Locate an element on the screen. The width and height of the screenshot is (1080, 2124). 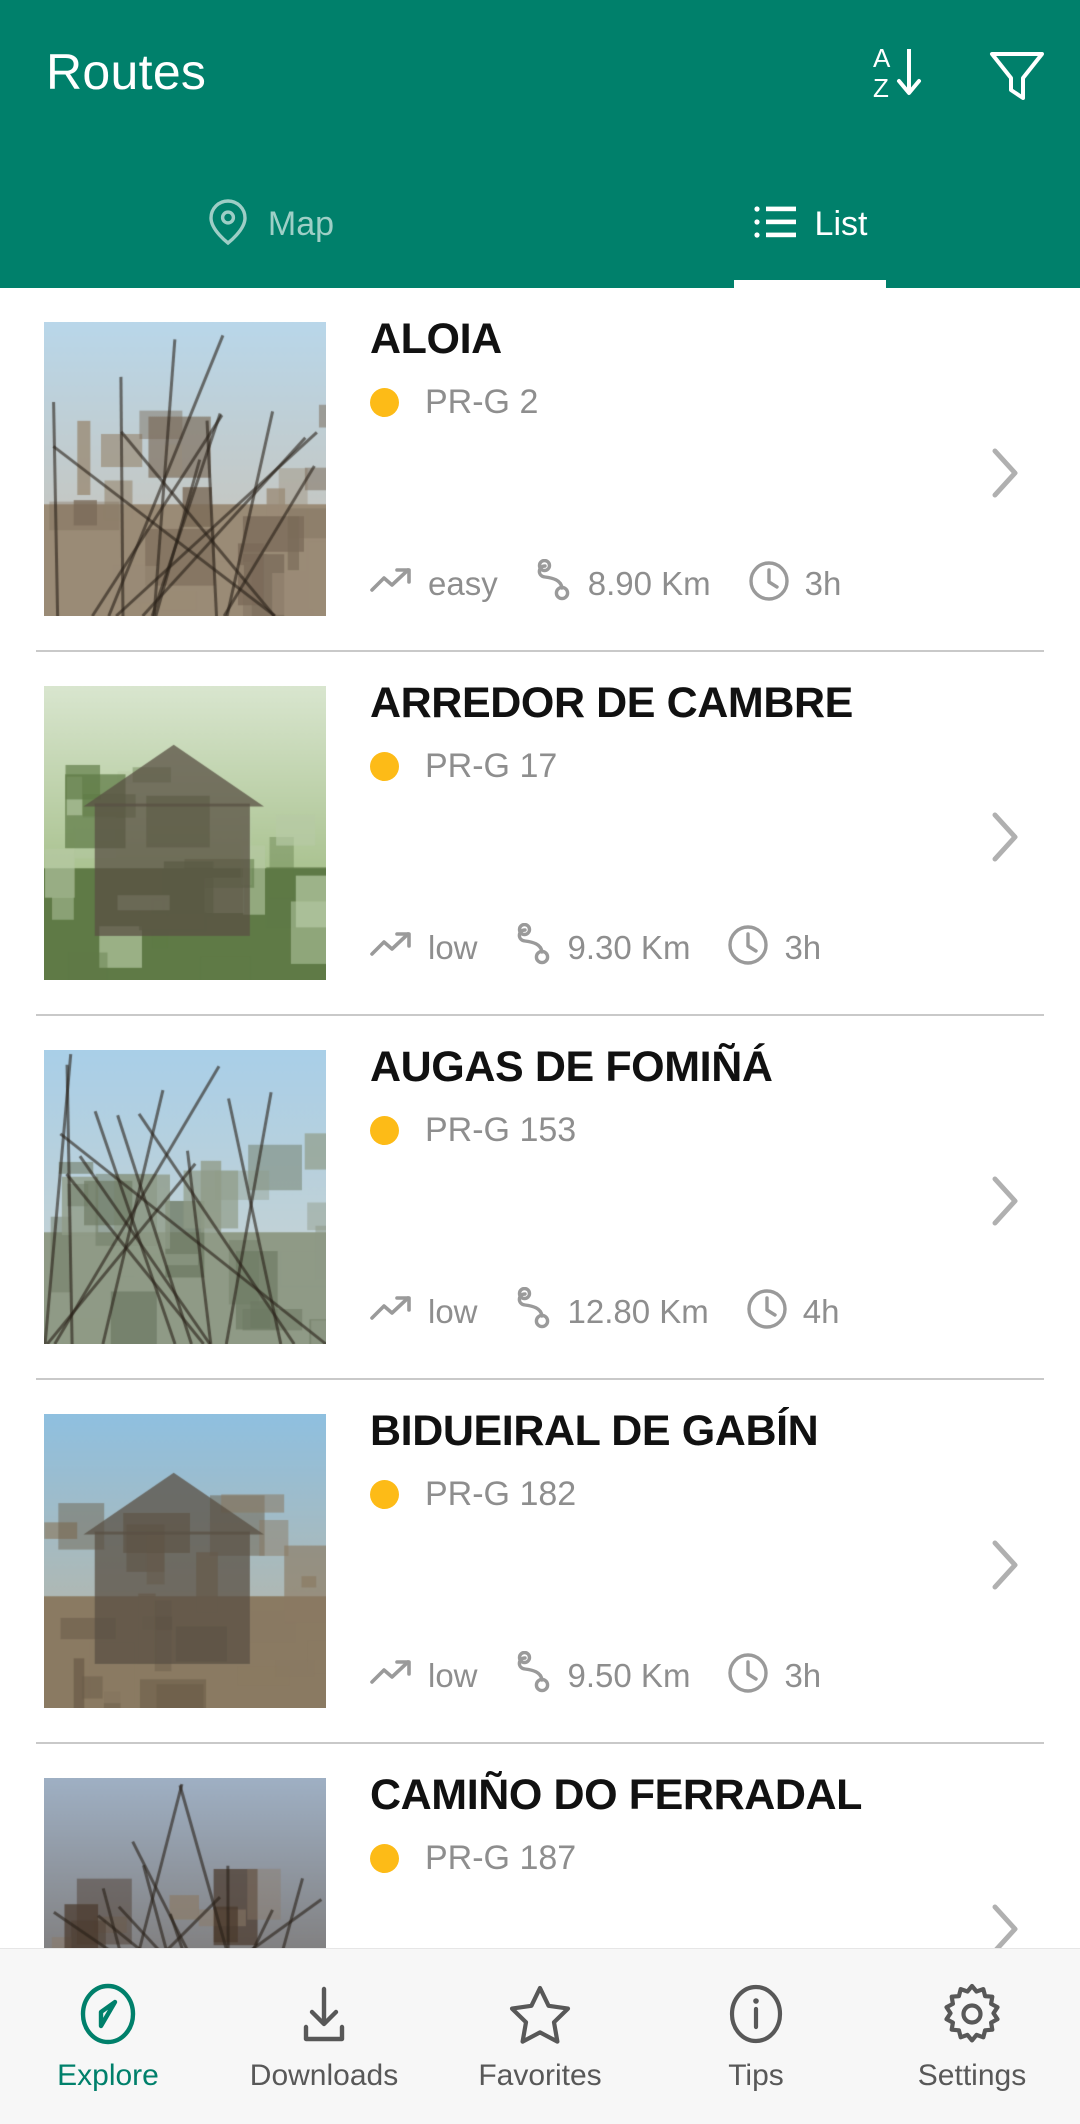
header-bar: Routes A Z is located at coordinates (540, 80).